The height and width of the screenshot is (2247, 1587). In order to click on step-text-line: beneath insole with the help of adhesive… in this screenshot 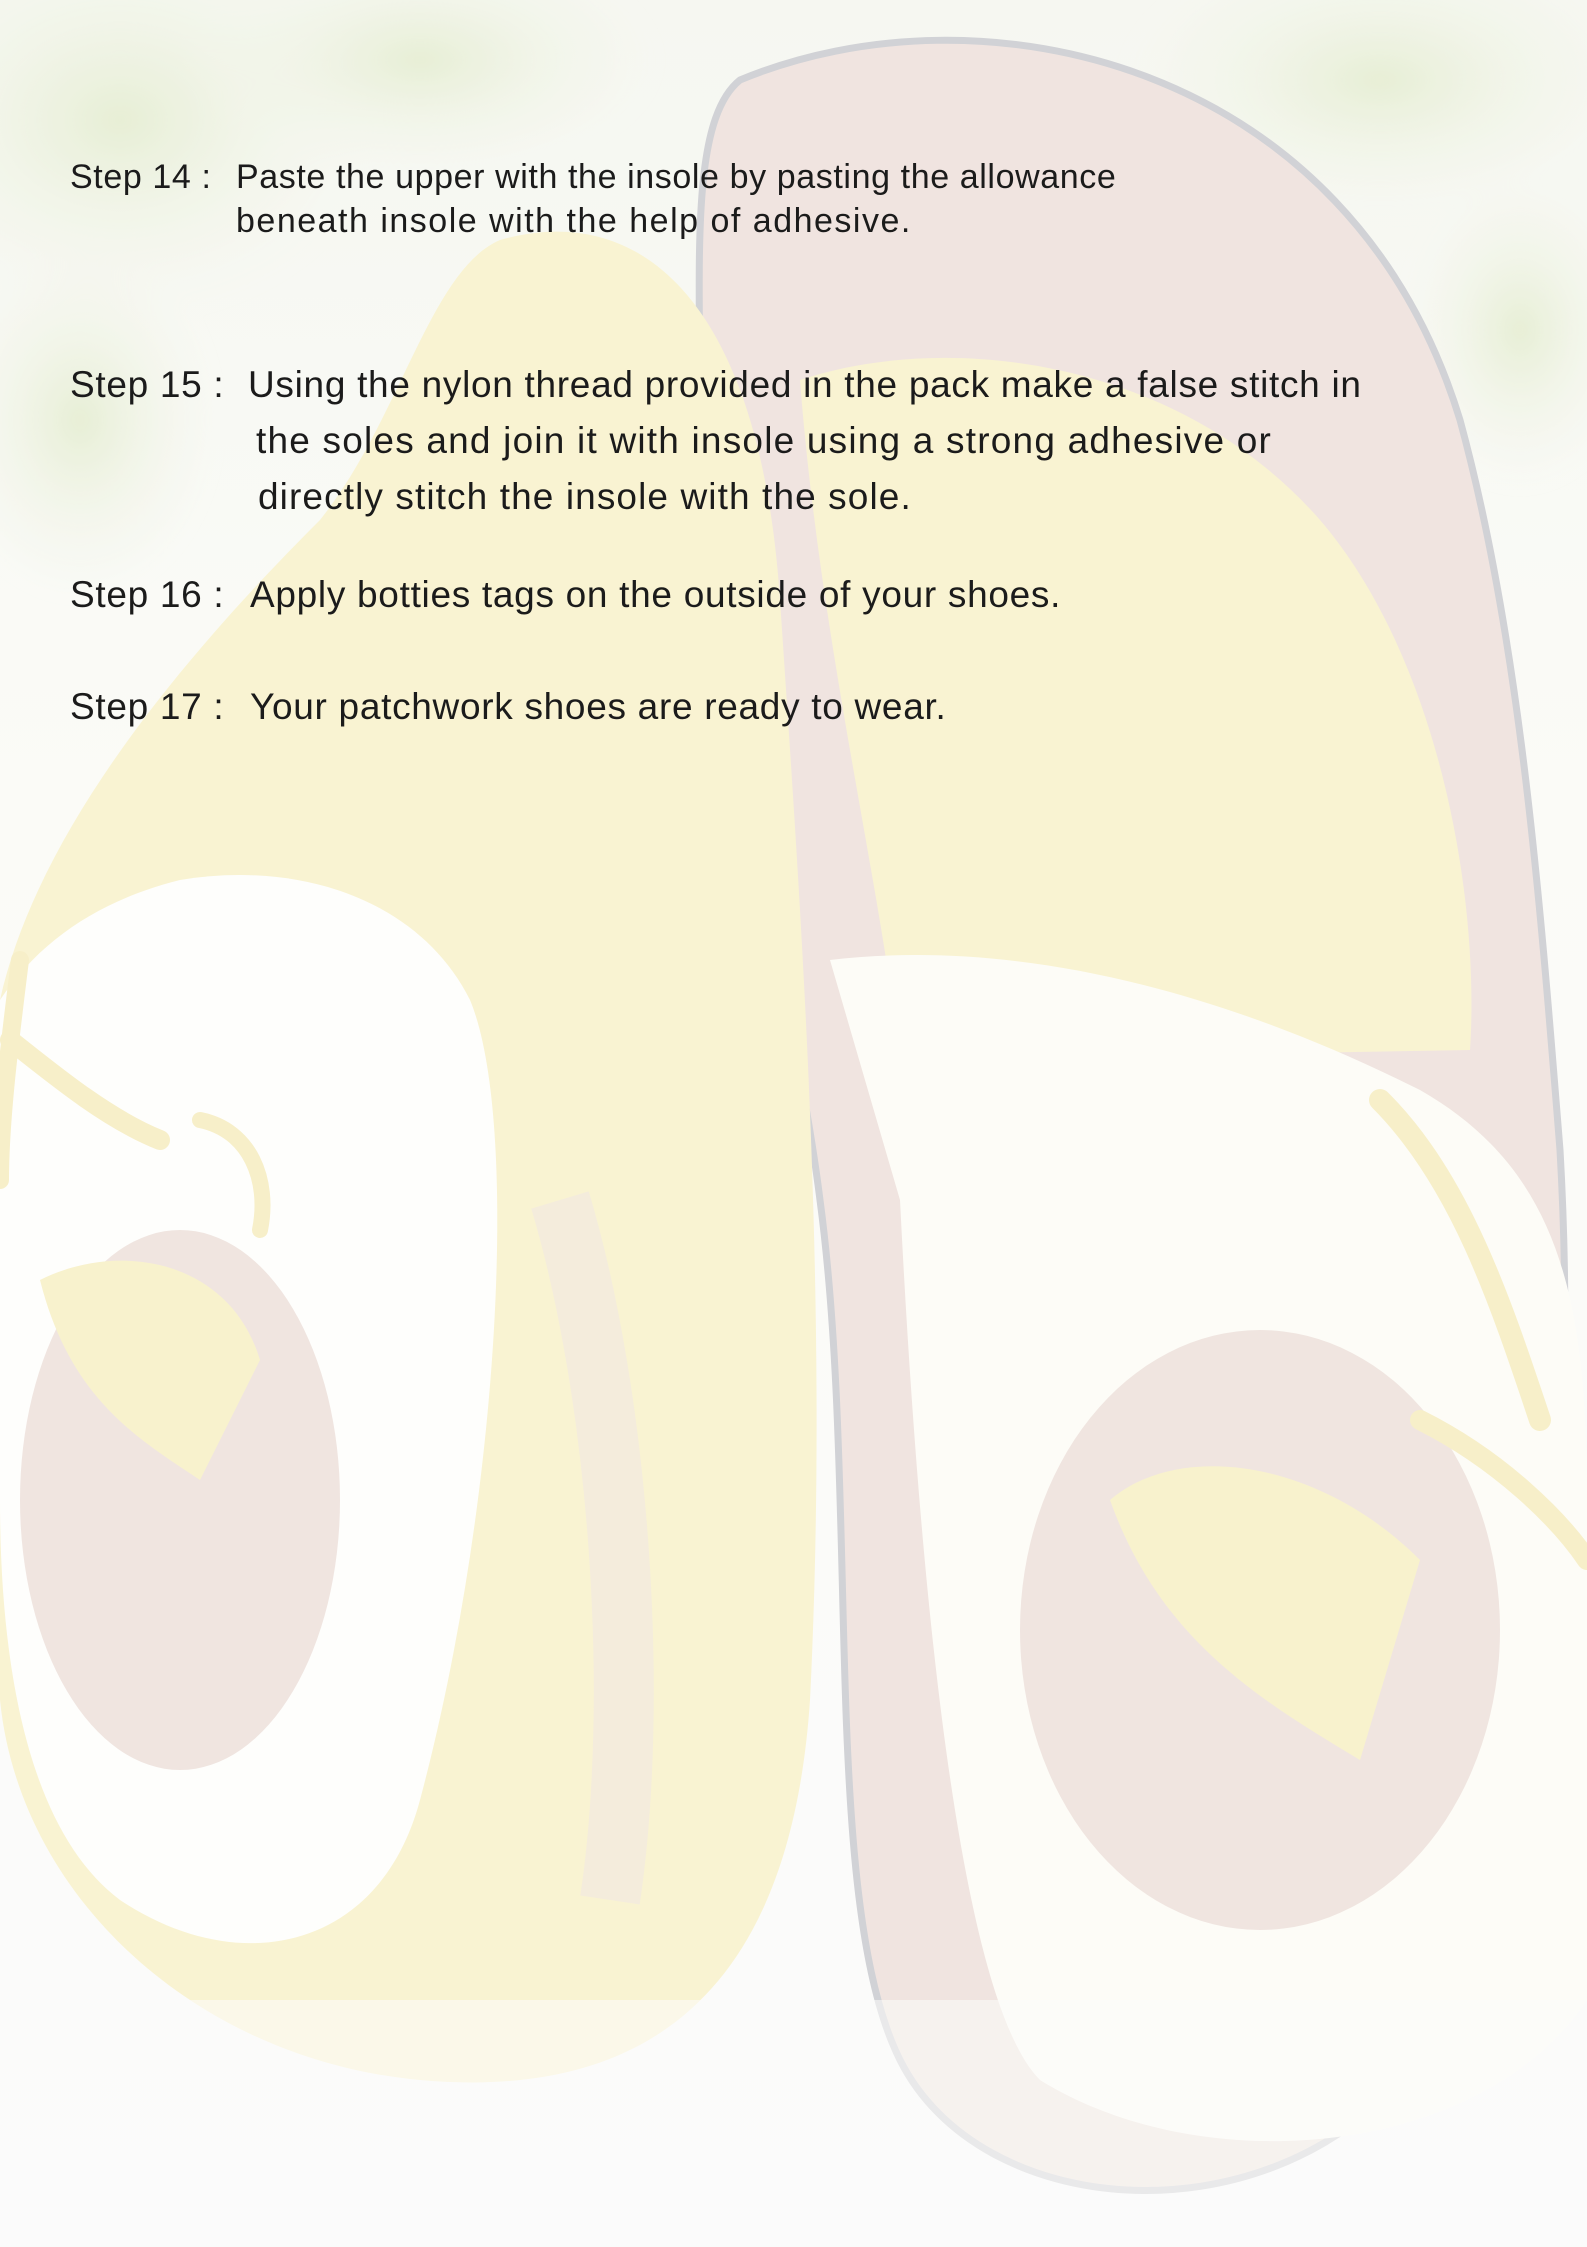, I will do `click(574, 221)`.